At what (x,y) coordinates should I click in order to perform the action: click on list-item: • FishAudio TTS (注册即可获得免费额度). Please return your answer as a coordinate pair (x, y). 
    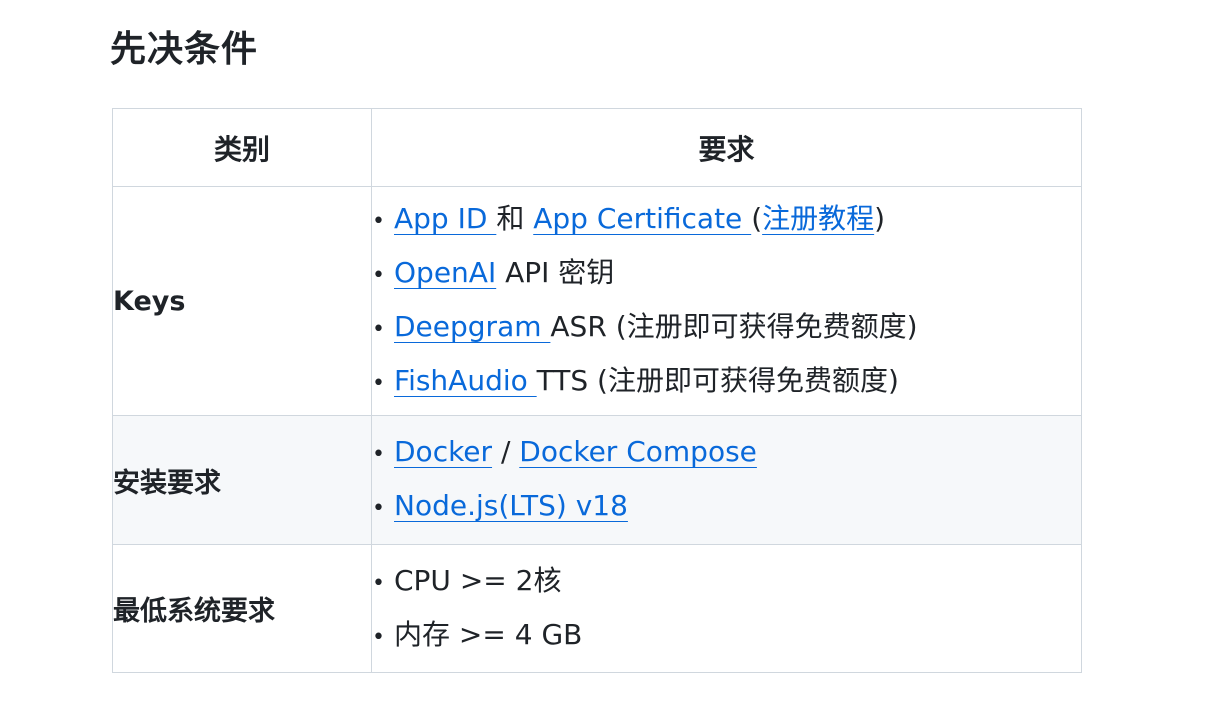
    Looking at the image, I should click on (726, 382).